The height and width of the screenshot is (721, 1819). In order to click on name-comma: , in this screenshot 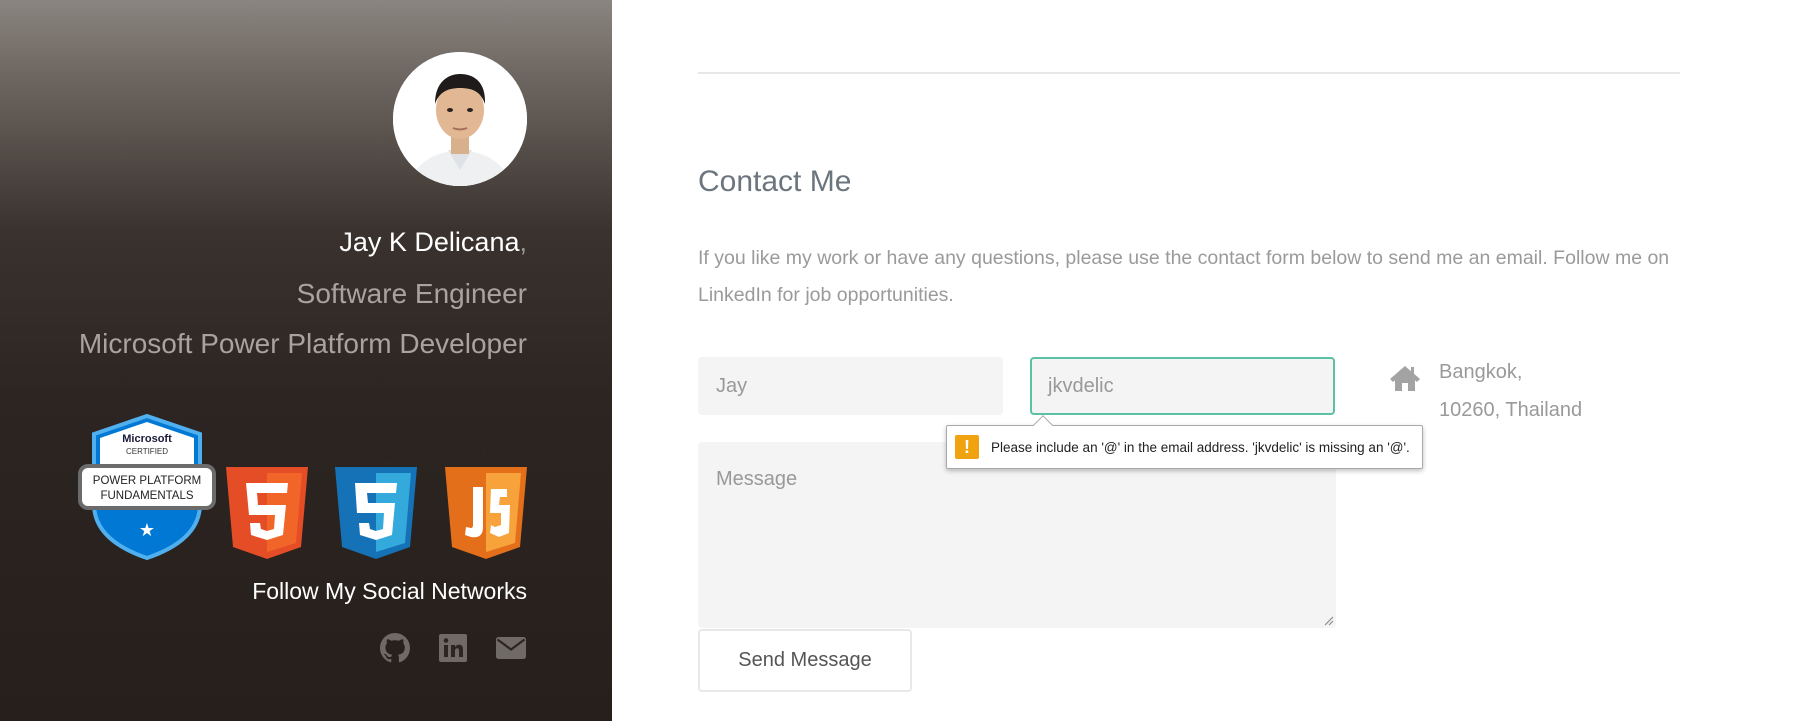, I will do `click(523, 242)`.